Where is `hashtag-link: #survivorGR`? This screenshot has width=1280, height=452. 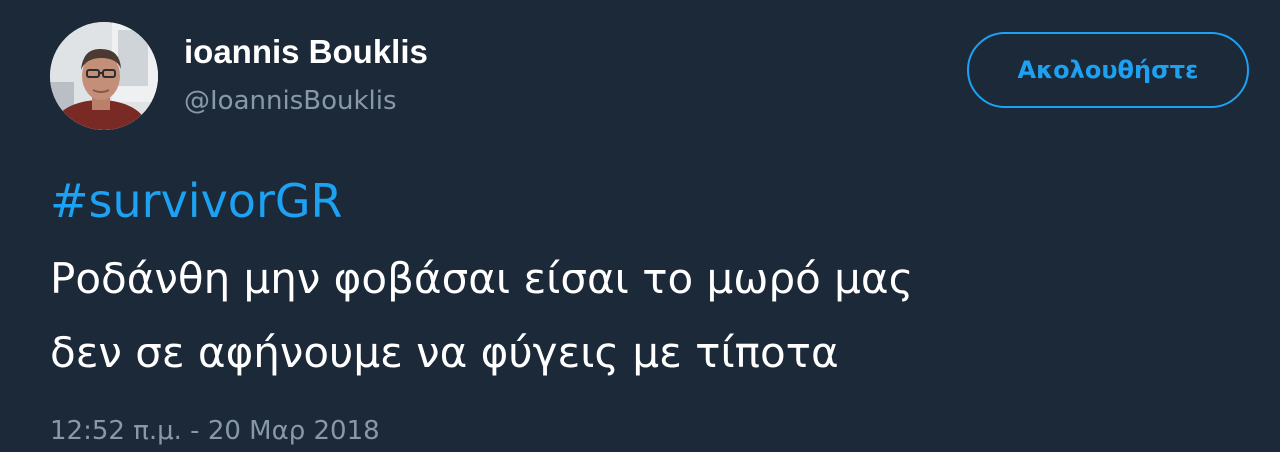
hashtag-link: #survivorGR is located at coordinates (196, 201).